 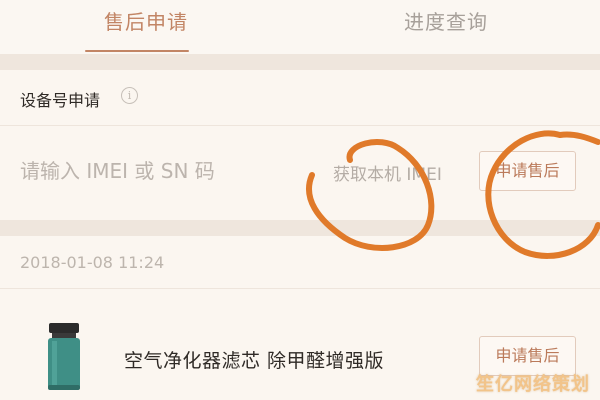 What do you see at coordinates (446, 20) in the screenshot?
I see `tab-progress-query: 进度查询` at bounding box center [446, 20].